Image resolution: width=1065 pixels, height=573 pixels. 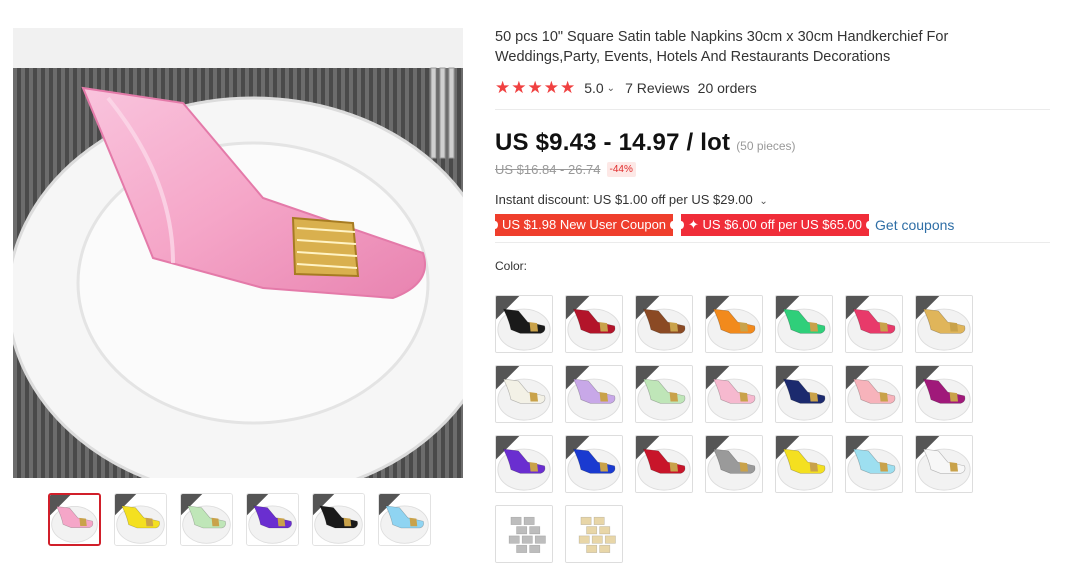 I want to click on discount-badge: -44%, so click(x=621, y=169).